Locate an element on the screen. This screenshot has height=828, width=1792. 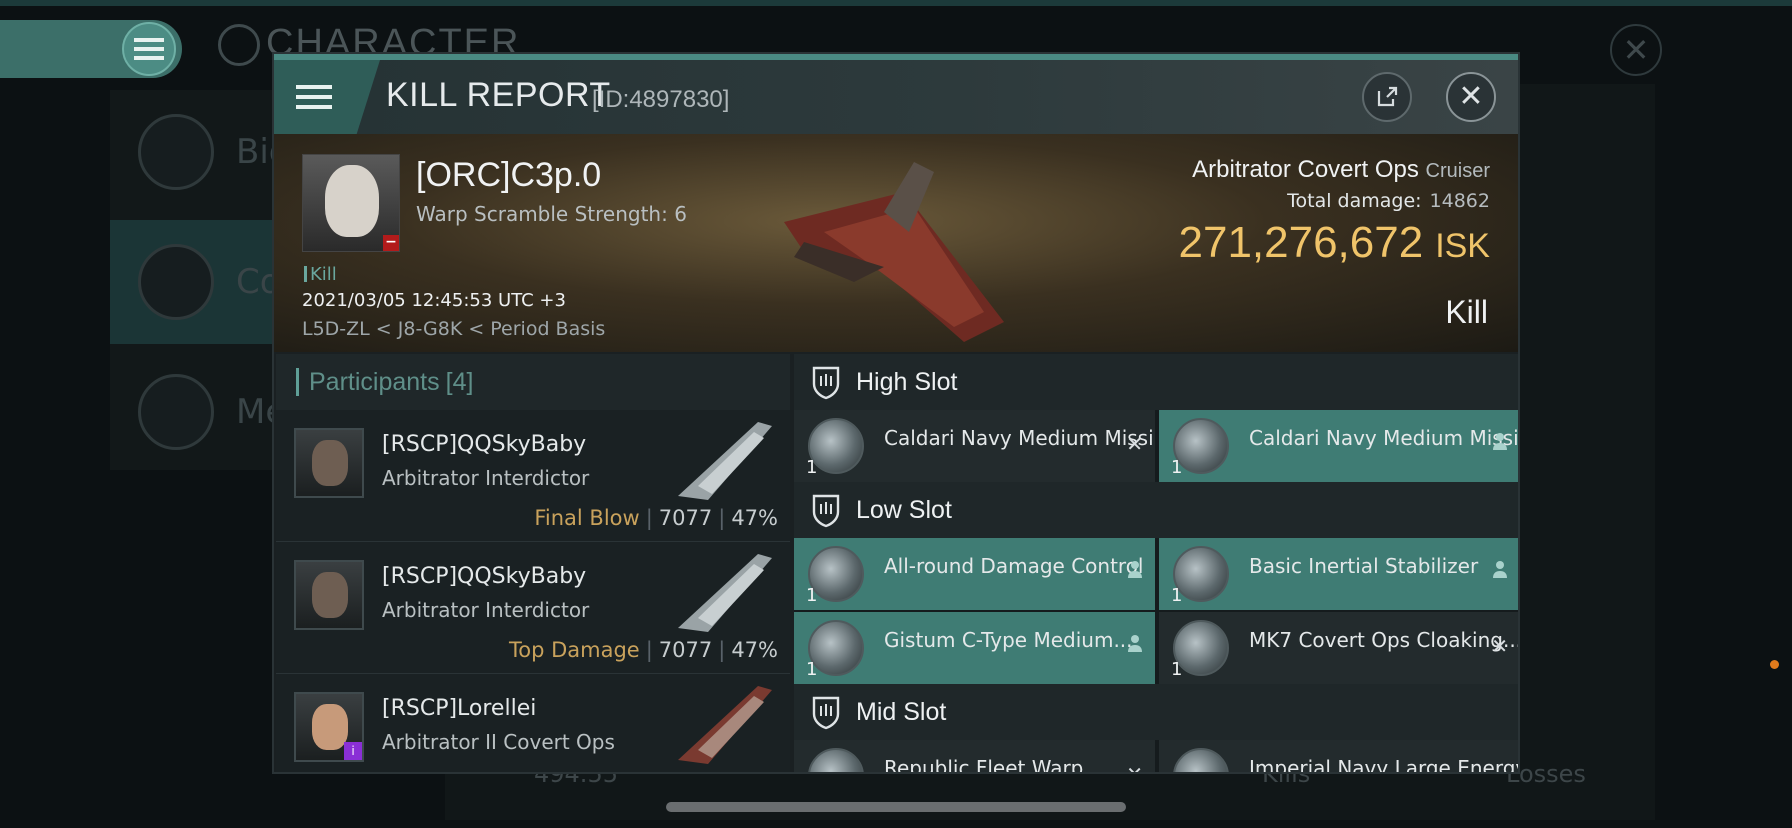
participant-tag: Top Damage is located at coordinates (574, 650).